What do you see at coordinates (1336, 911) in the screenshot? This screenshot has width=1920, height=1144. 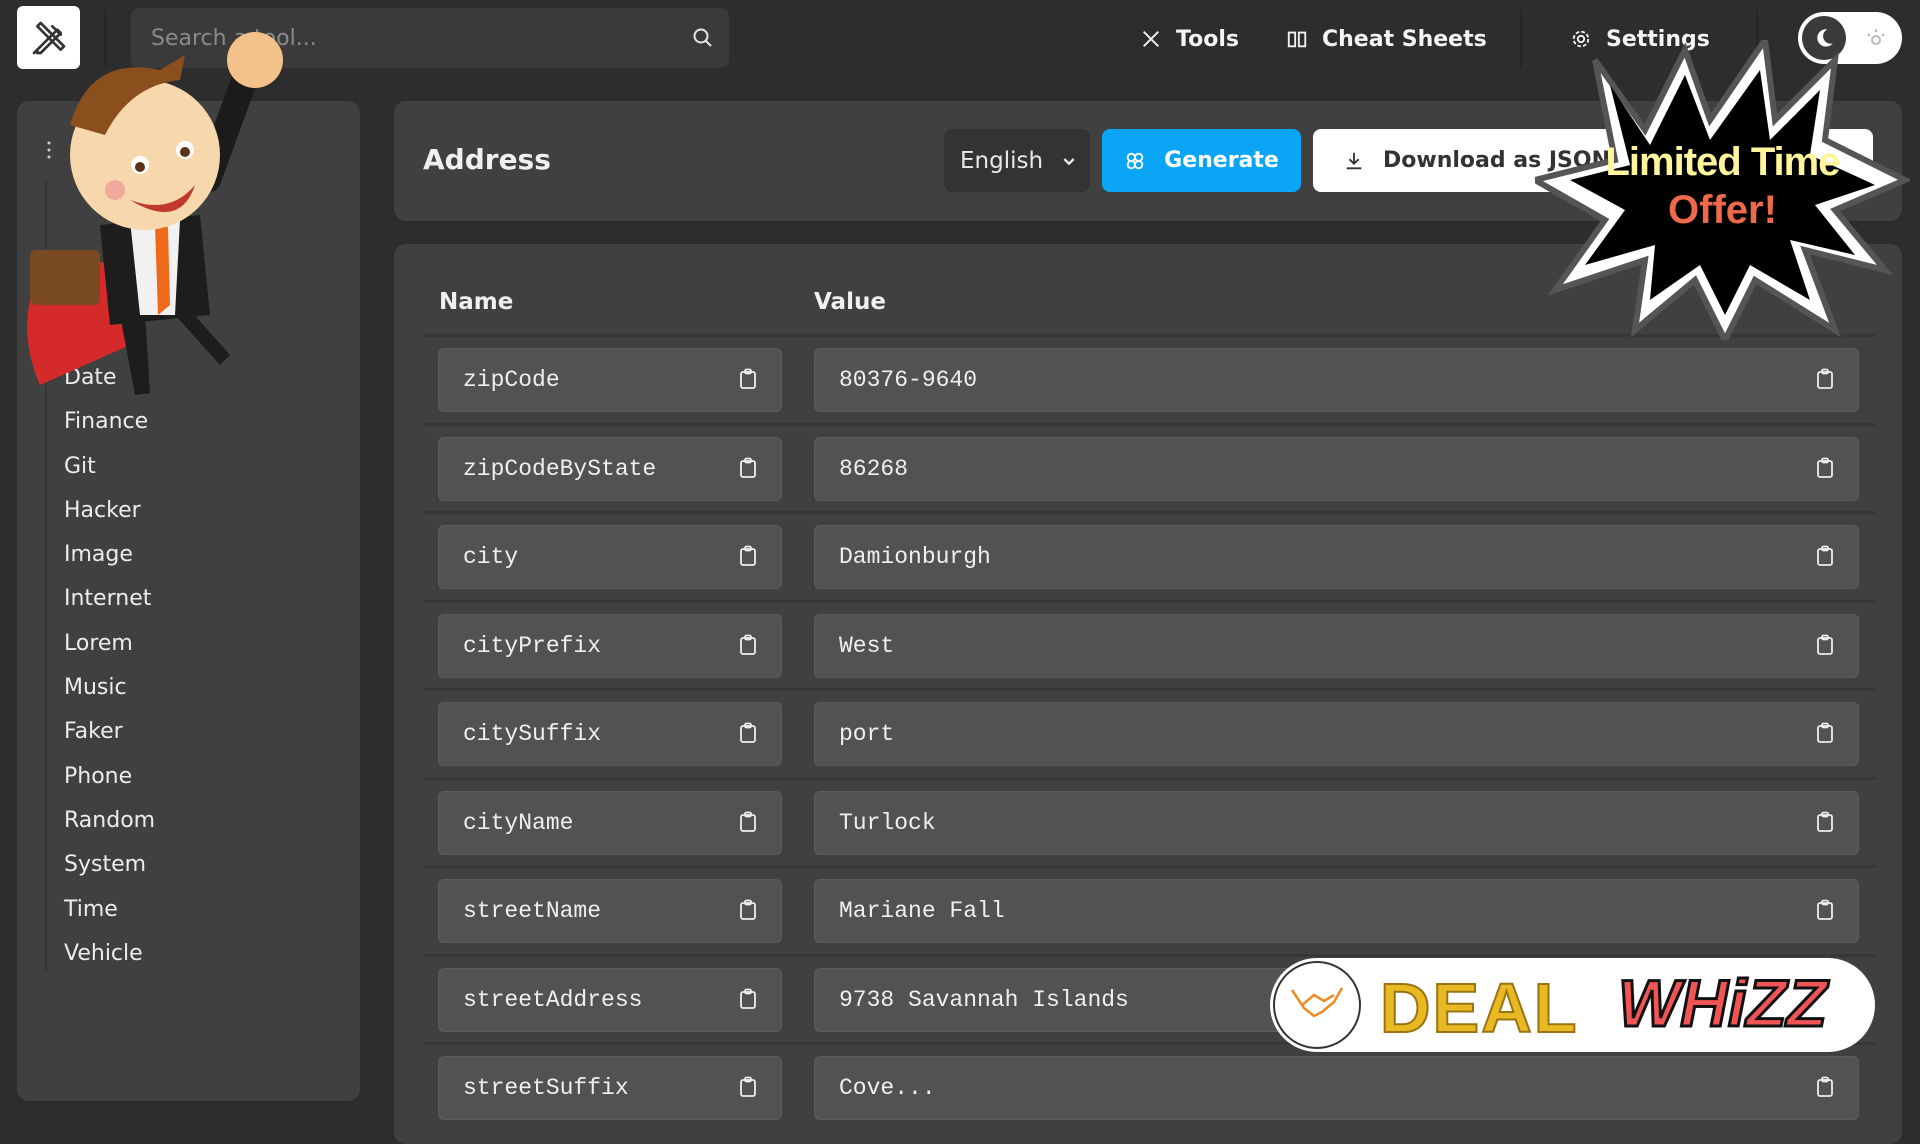 I see `row-value-field: Mariane Fall` at bounding box center [1336, 911].